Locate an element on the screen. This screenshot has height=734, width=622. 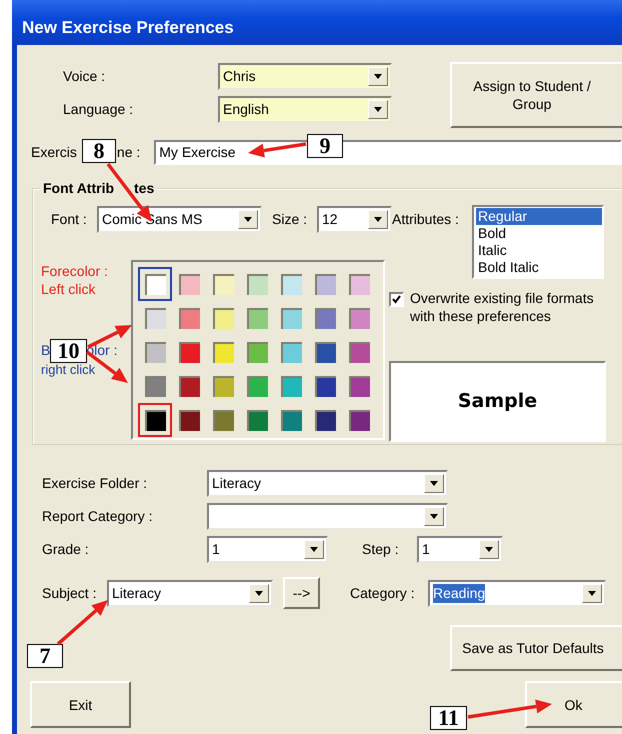
field-value: My Exercise is located at coordinates (197, 152).